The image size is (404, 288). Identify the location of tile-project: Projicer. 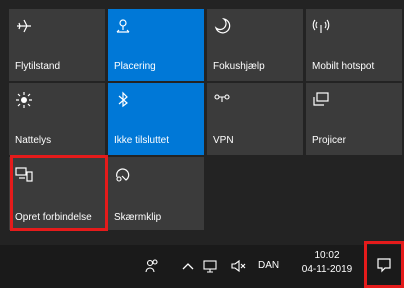
(354, 119).